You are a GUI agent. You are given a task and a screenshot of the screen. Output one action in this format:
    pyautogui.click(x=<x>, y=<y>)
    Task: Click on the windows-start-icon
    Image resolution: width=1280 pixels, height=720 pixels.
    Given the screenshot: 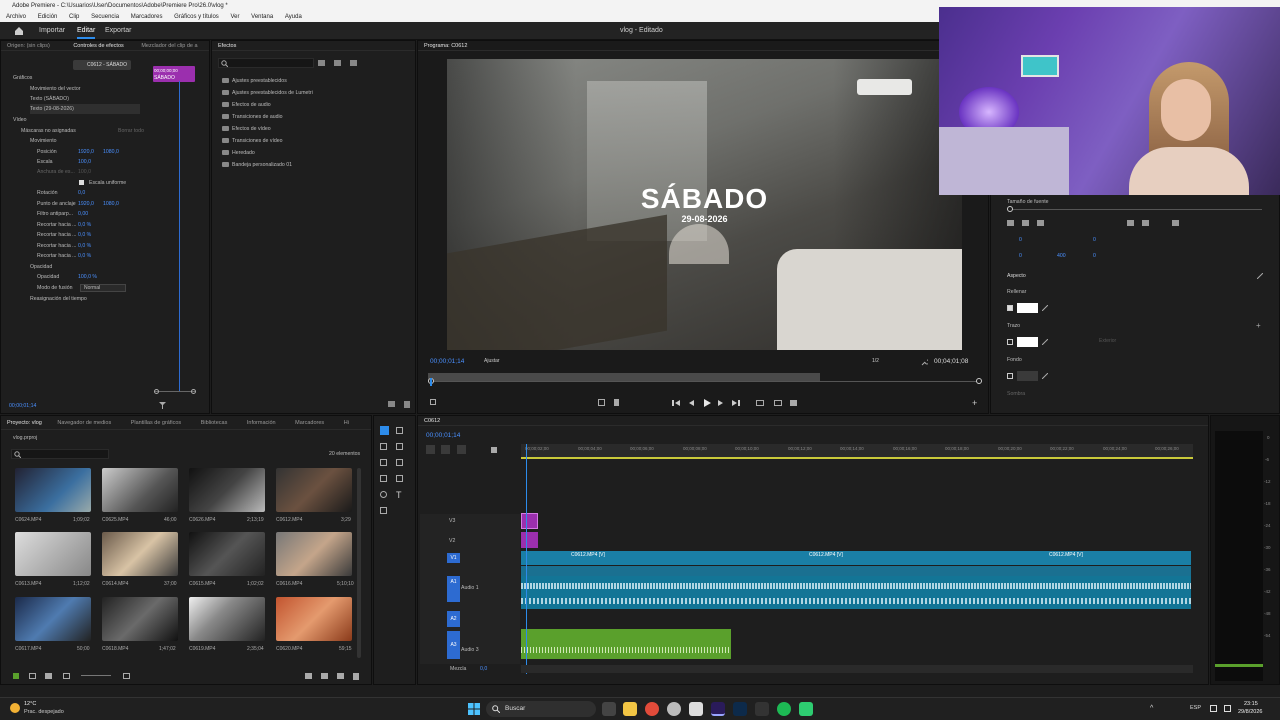 What is the action you would take?
    pyautogui.click(x=474, y=710)
    